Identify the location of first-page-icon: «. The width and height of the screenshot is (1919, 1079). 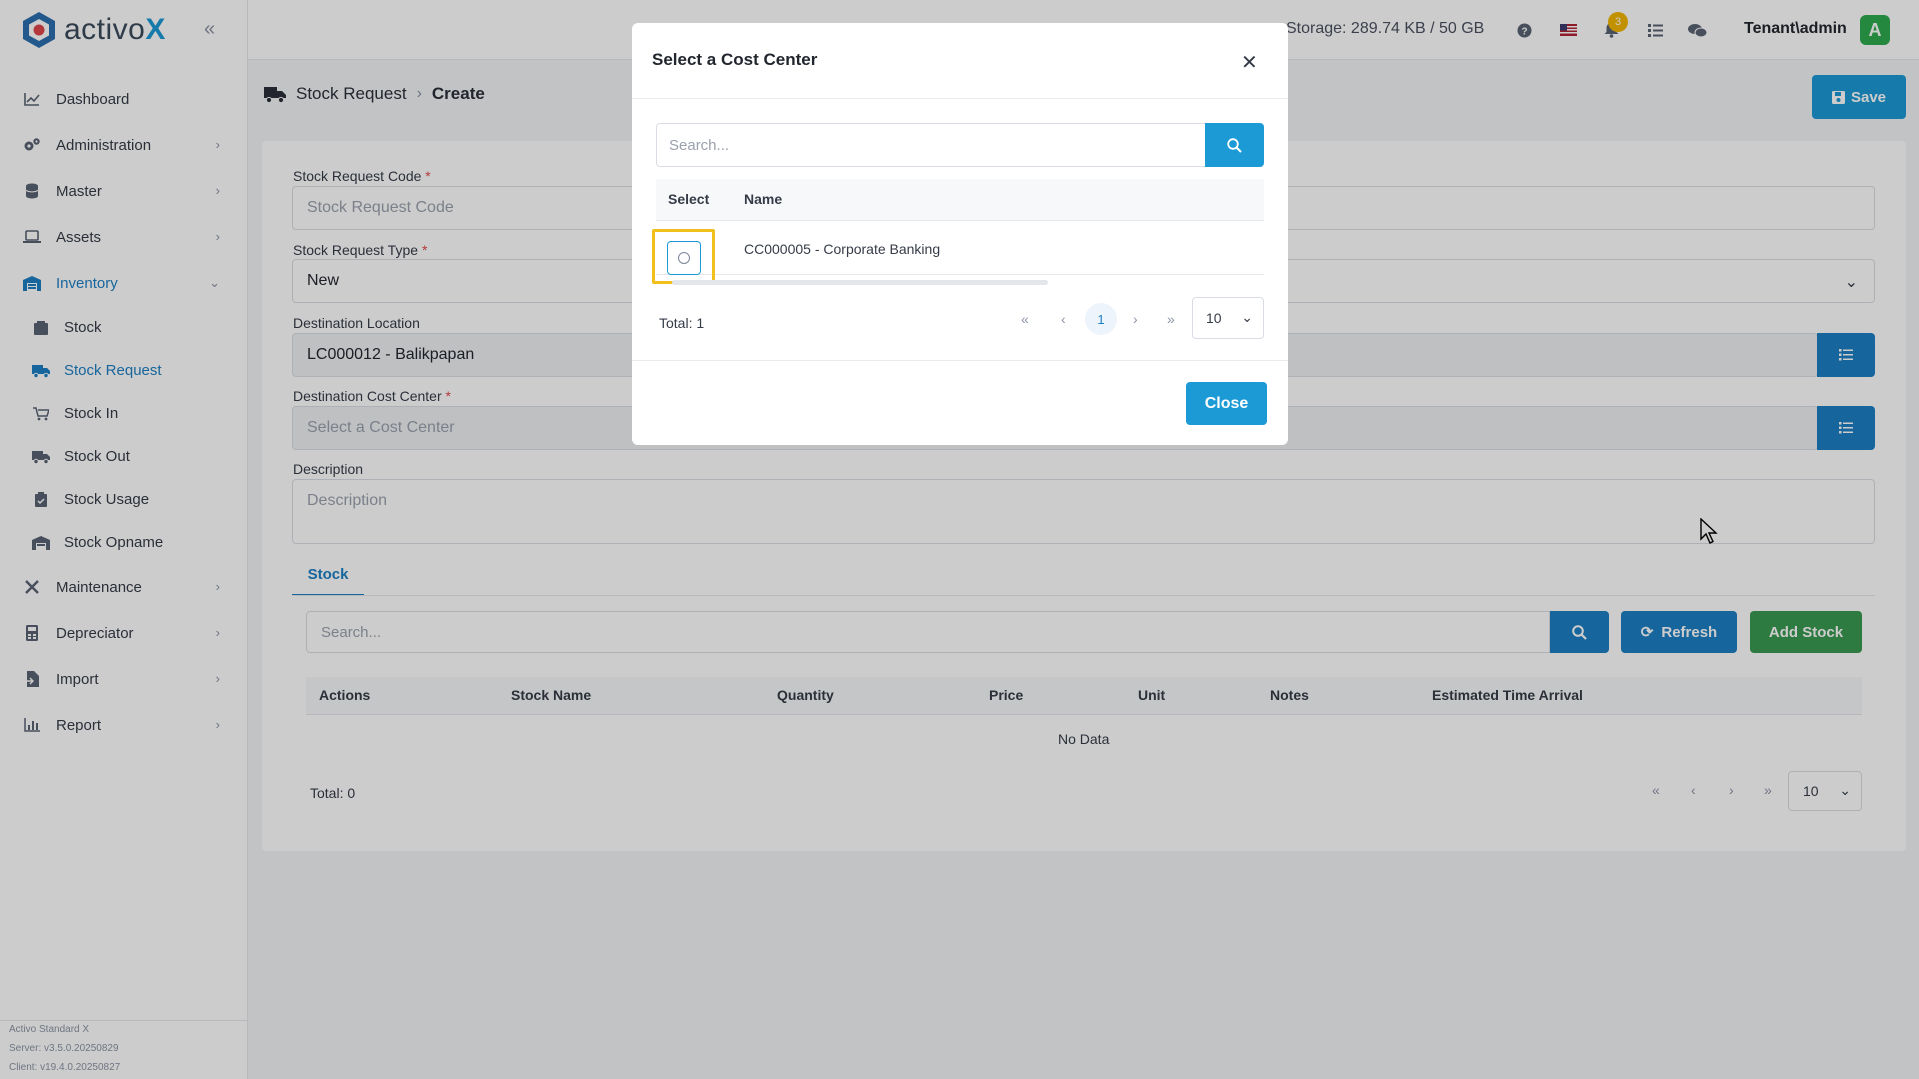
(1025, 319).